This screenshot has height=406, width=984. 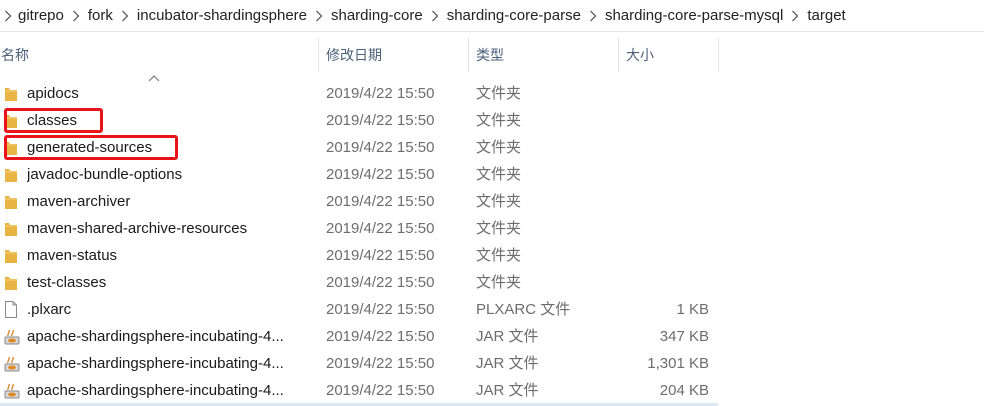 What do you see at coordinates (377, 15) in the screenshot?
I see `breadcrumb-item-sharding-core: sharding-core` at bounding box center [377, 15].